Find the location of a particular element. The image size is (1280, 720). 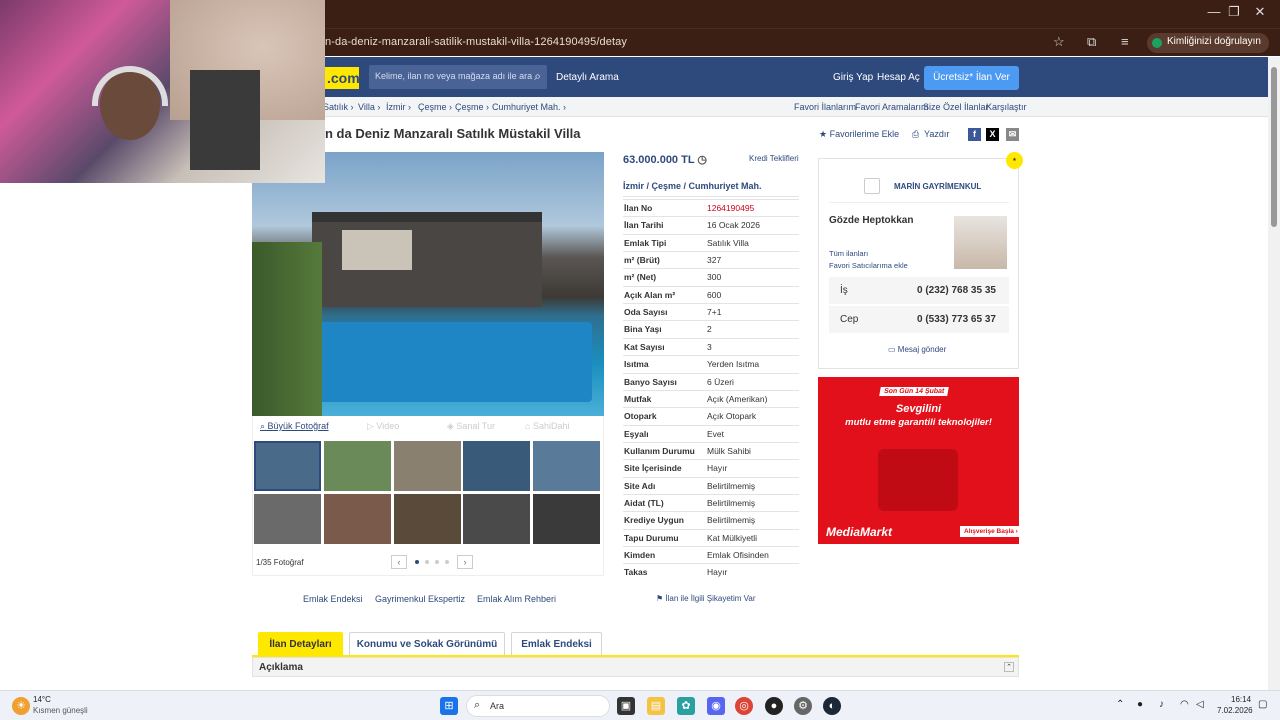

description-header: Açıklama ⌃ is located at coordinates (635, 667).